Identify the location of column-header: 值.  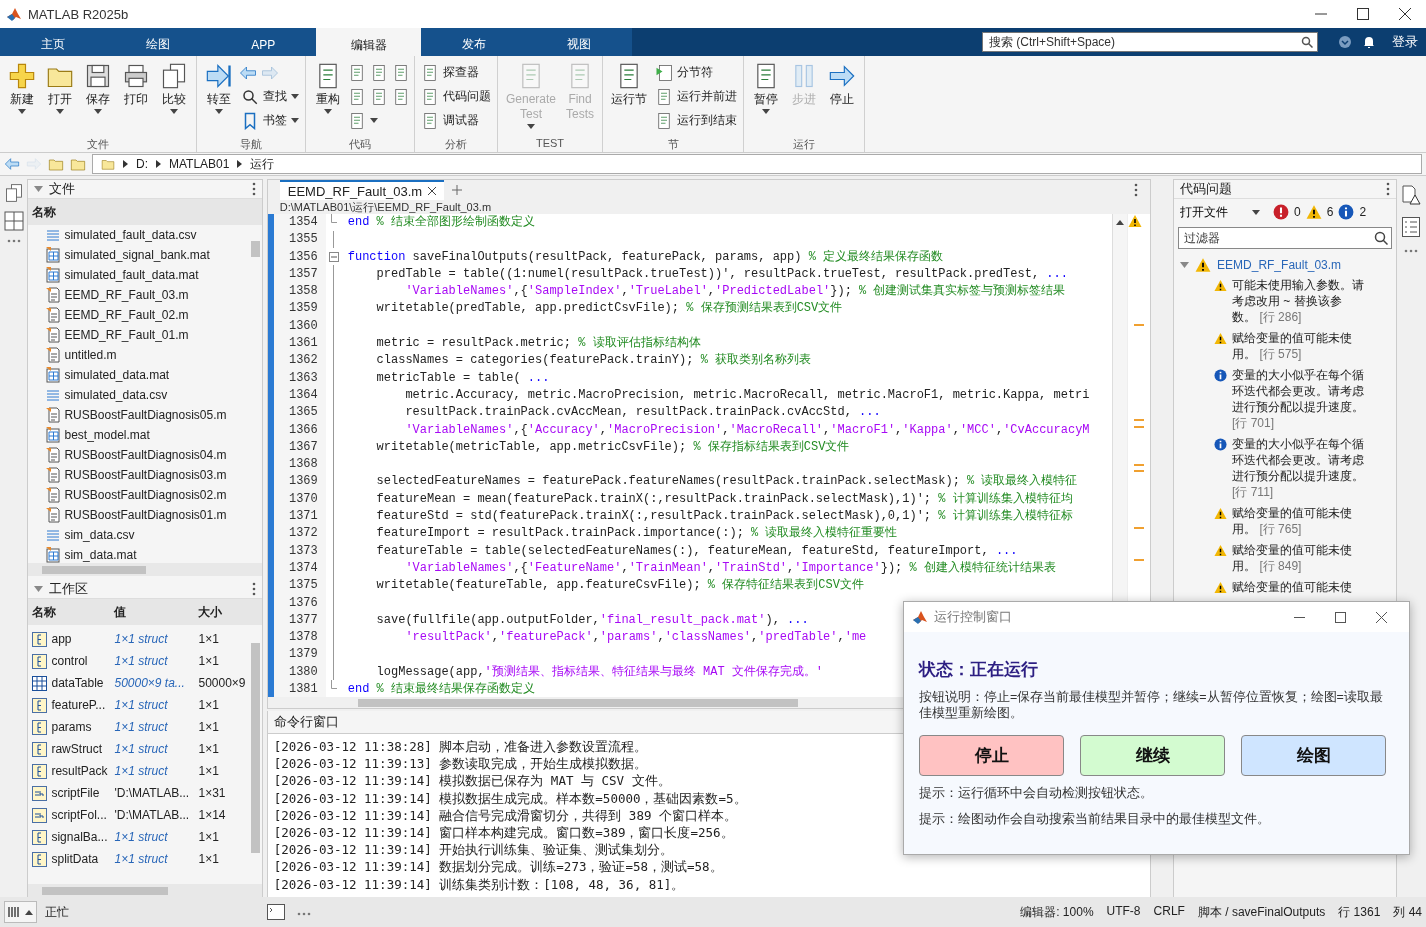
(152, 612).